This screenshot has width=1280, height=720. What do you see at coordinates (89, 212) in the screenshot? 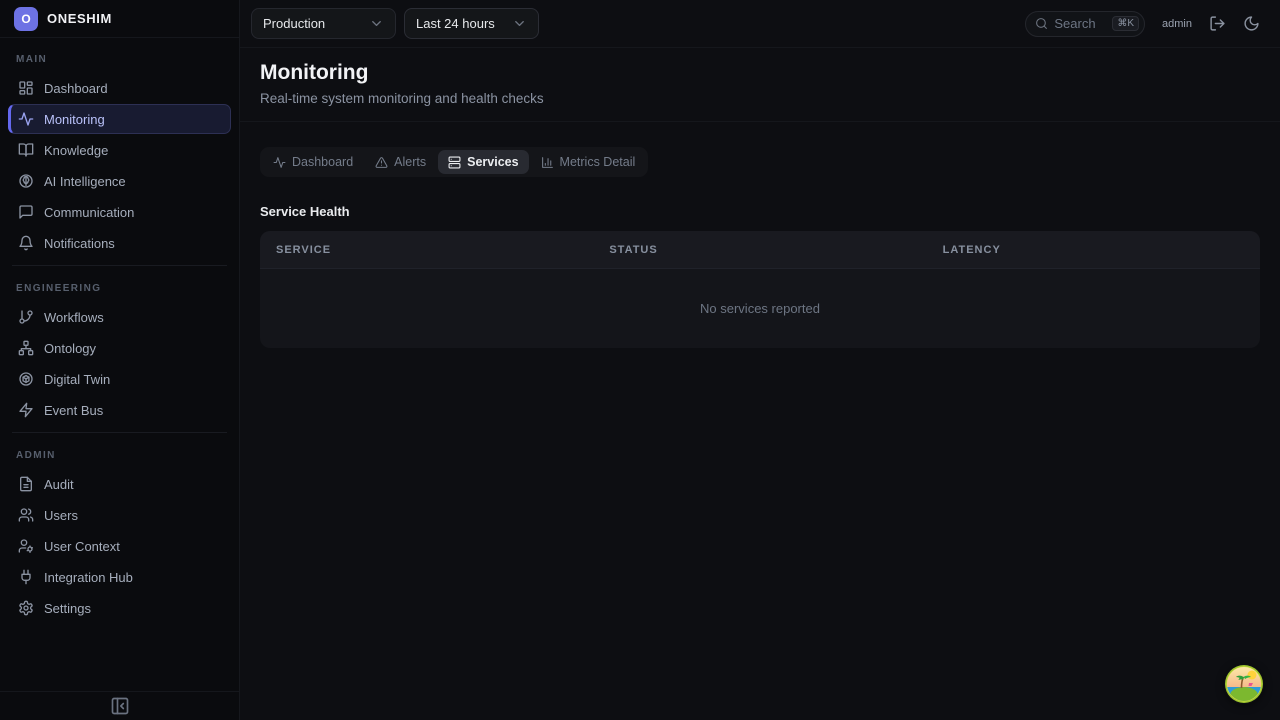
I see `sidebar-item-label: Communication` at bounding box center [89, 212].